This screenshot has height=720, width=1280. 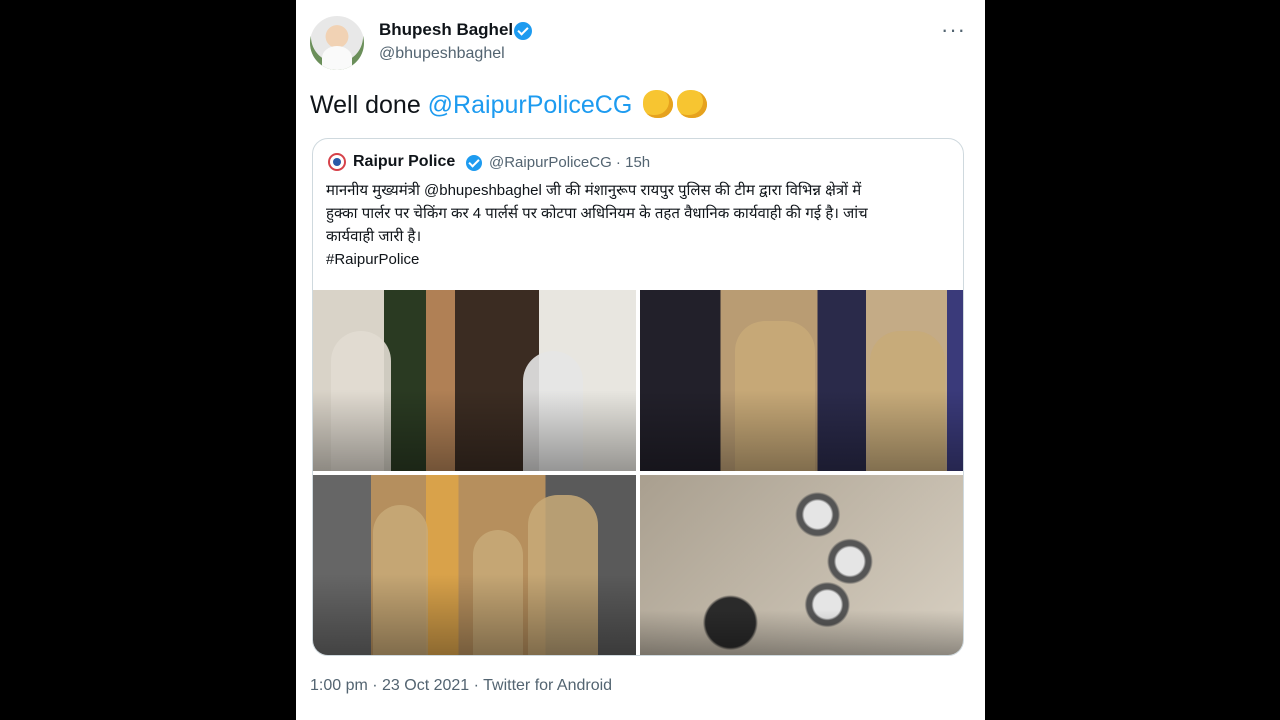 What do you see at coordinates (337, 162) in the screenshot?
I see `quoted-avatar` at bounding box center [337, 162].